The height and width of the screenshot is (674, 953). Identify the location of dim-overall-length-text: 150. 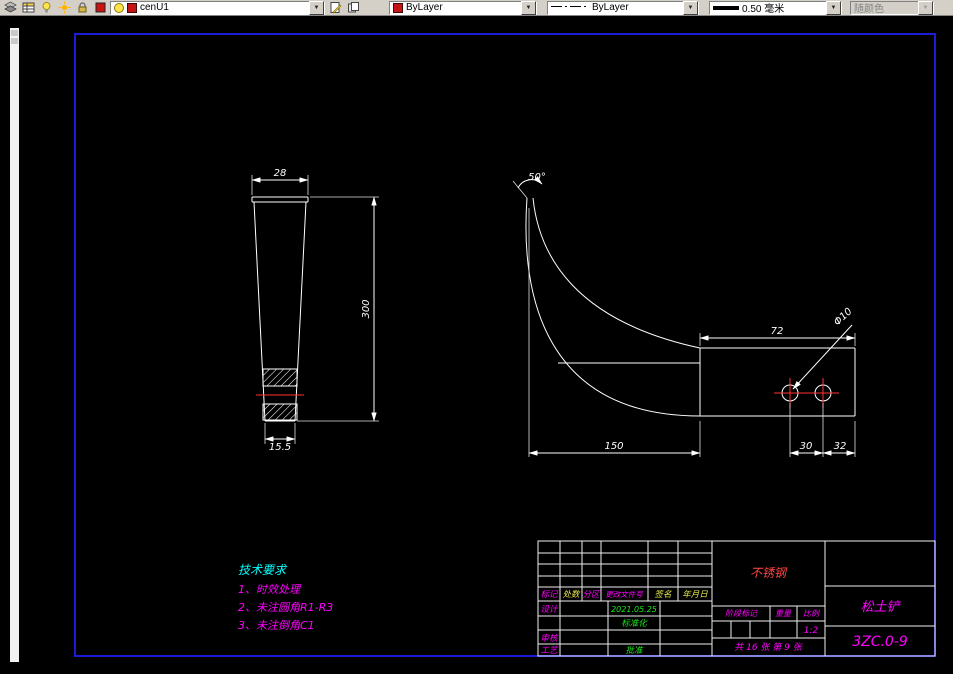
(613, 446).